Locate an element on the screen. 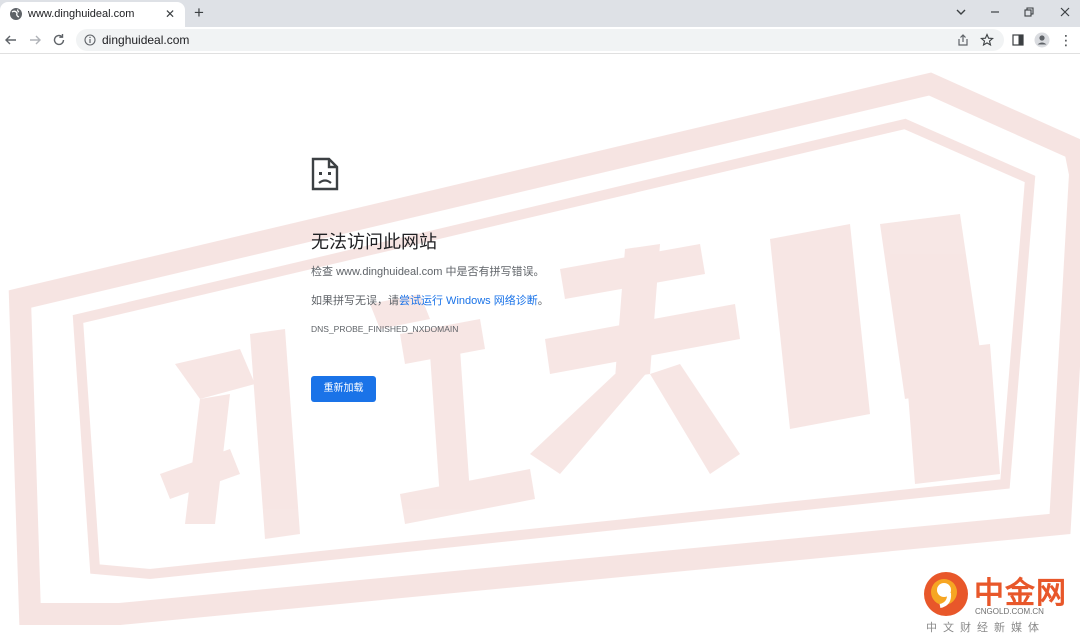 The image size is (1080, 643). forward-button is located at coordinates (35, 40).